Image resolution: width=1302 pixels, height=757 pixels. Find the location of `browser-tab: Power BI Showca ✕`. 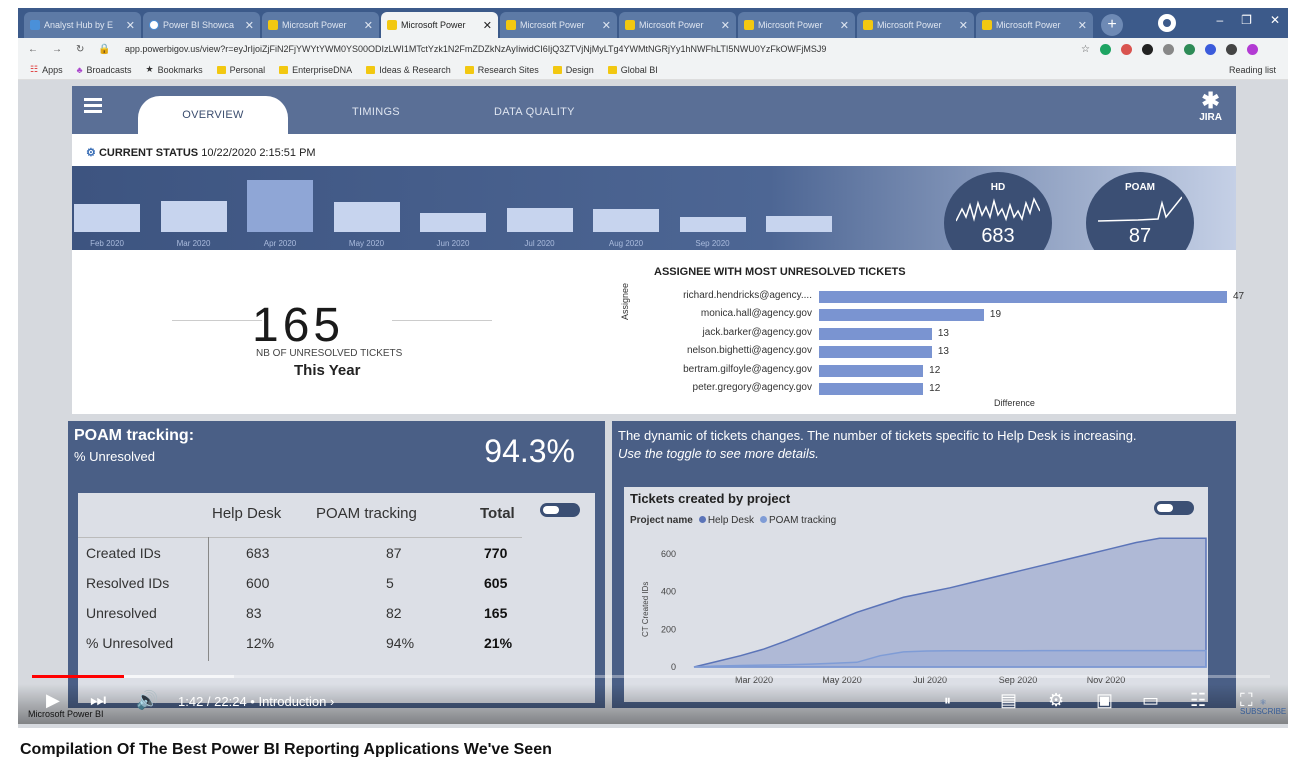

browser-tab: Power BI Showca ✕ is located at coordinates (201, 25).